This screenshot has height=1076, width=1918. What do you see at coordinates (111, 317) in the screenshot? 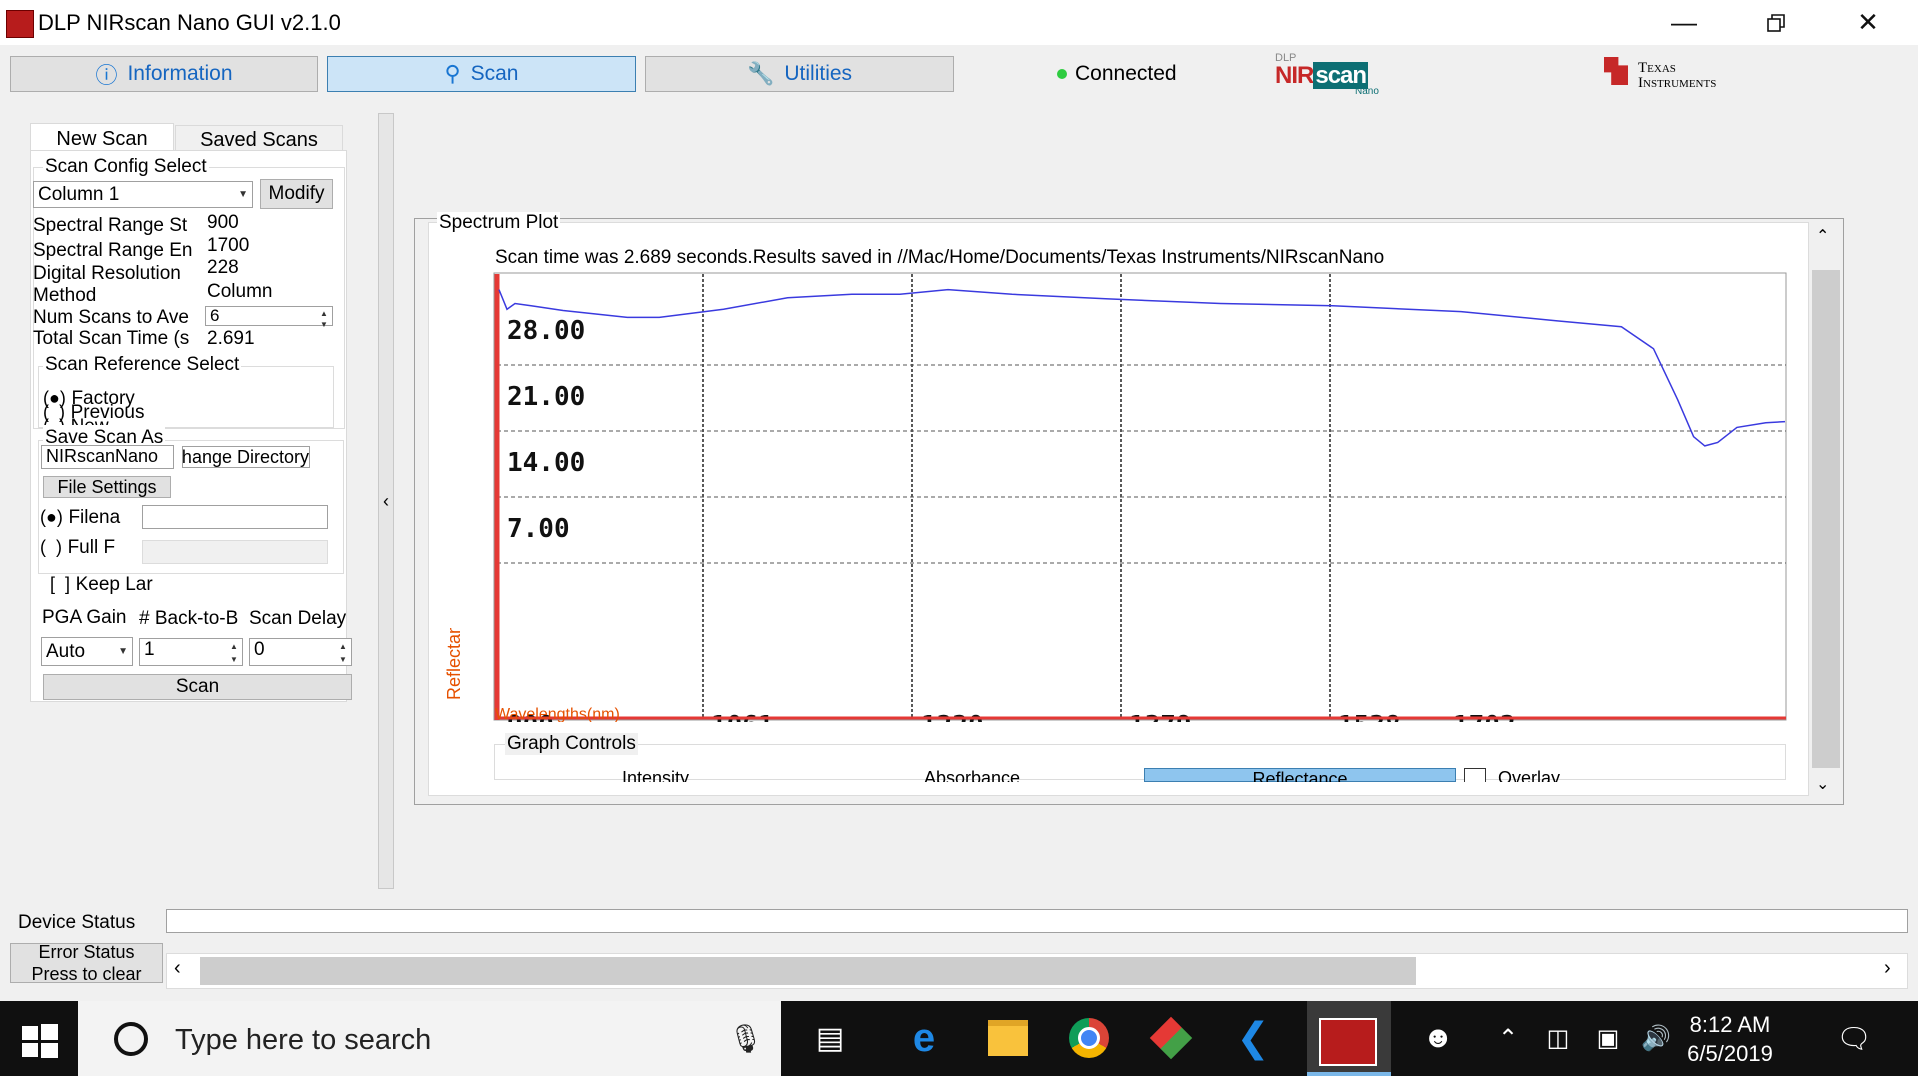
I see `field-label-num-scans: Num Scans to Ave` at bounding box center [111, 317].